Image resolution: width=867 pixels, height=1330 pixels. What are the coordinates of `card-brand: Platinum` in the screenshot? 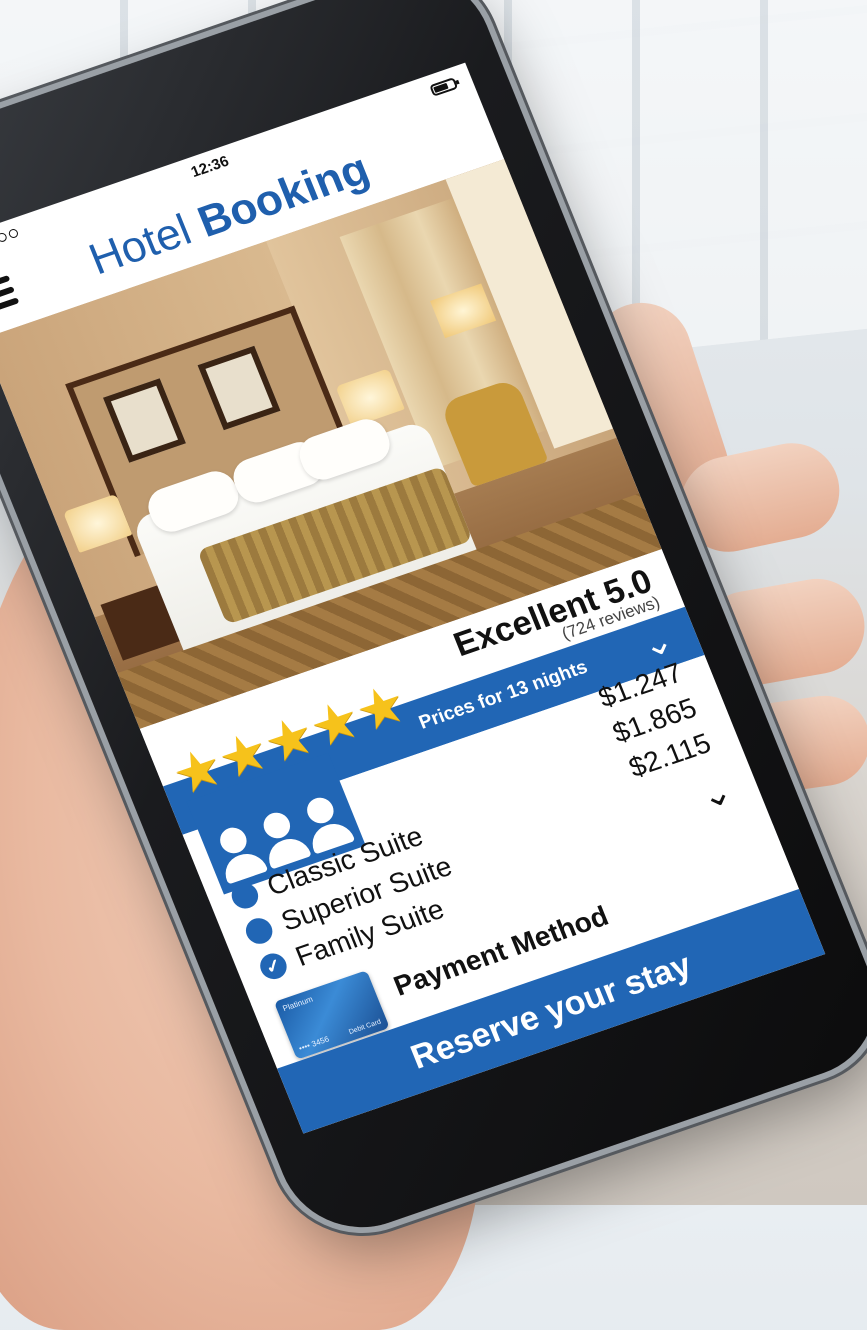 It's located at (298, 1004).